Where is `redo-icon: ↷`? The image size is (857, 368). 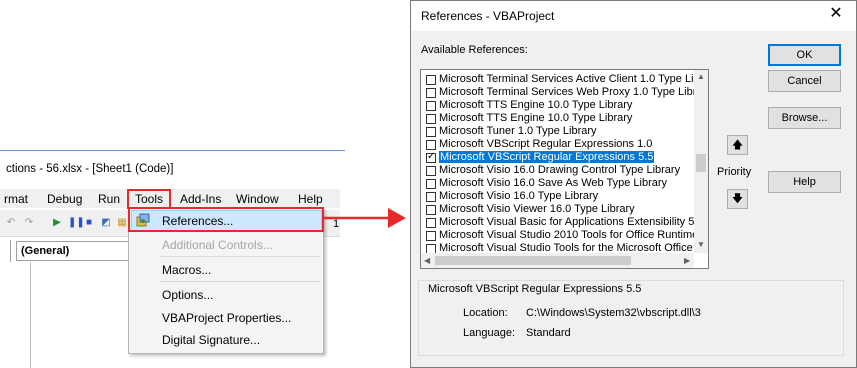 redo-icon: ↷ is located at coordinates (29, 223).